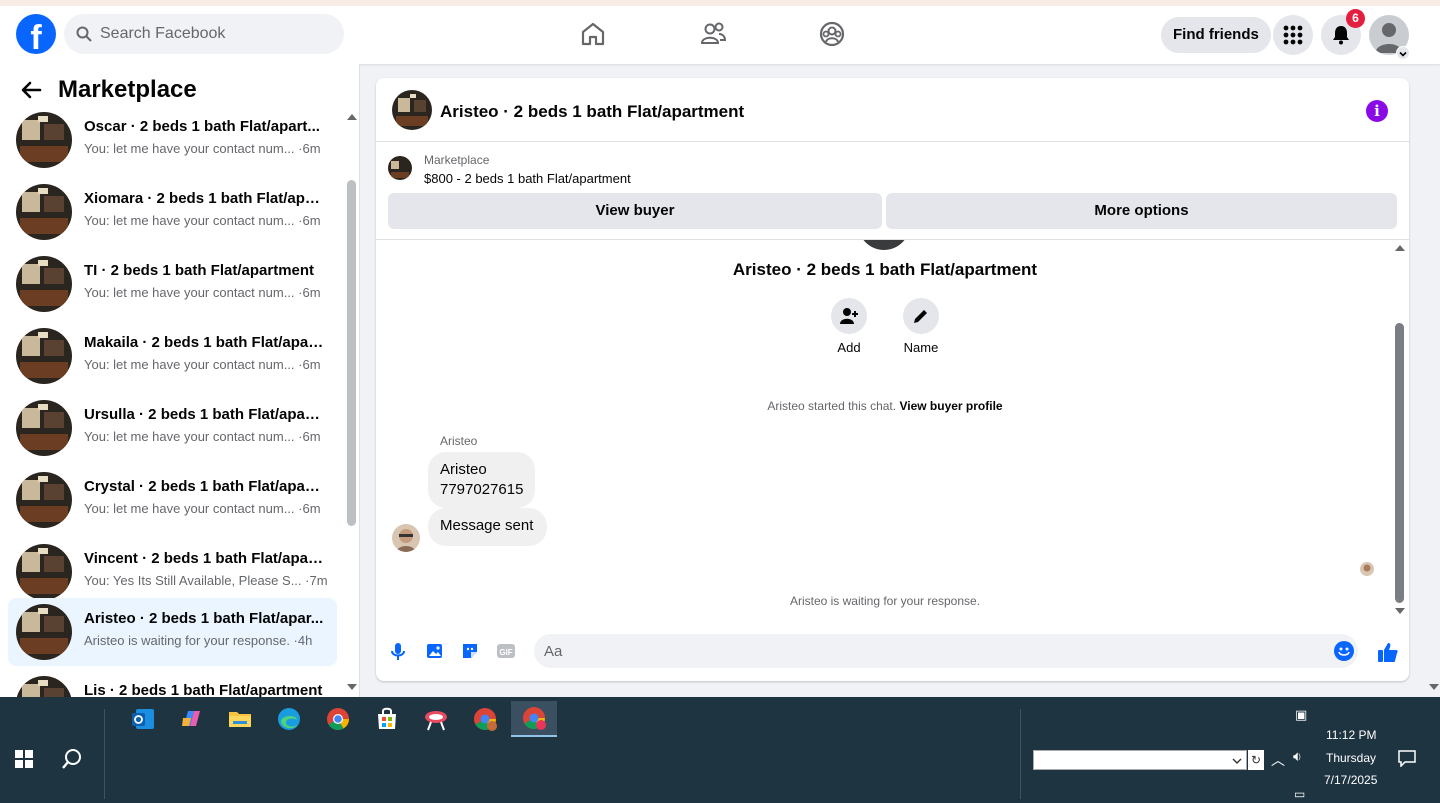 The width and height of the screenshot is (1440, 803). What do you see at coordinates (921, 347) in the screenshot?
I see `name-label: Name` at bounding box center [921, 347].